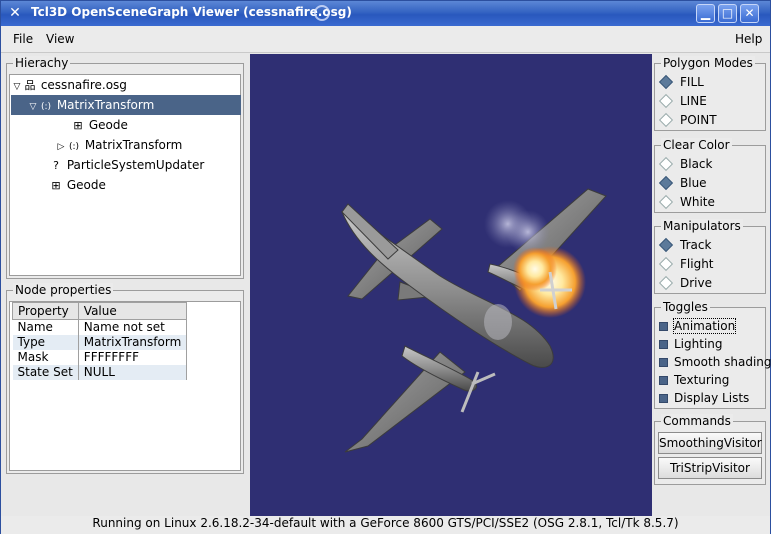  Describe the element at coordinates (135, 165) in the screenshot. I see `tree-node-label: ParticleSystemUpdater` at that location.